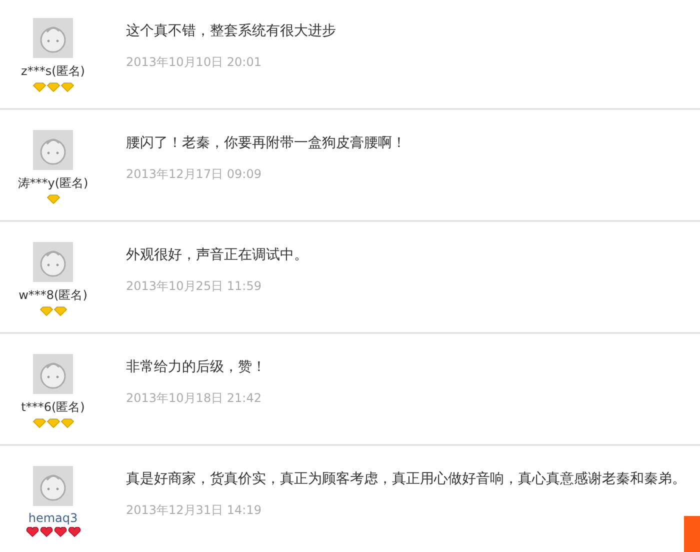 This screenshot has height=552, width=700. What do you see at coordinates (194, 62) in the screenshot?
I see `review-date: 2013年10月10日 20:01` at bounding box center [194, 62].